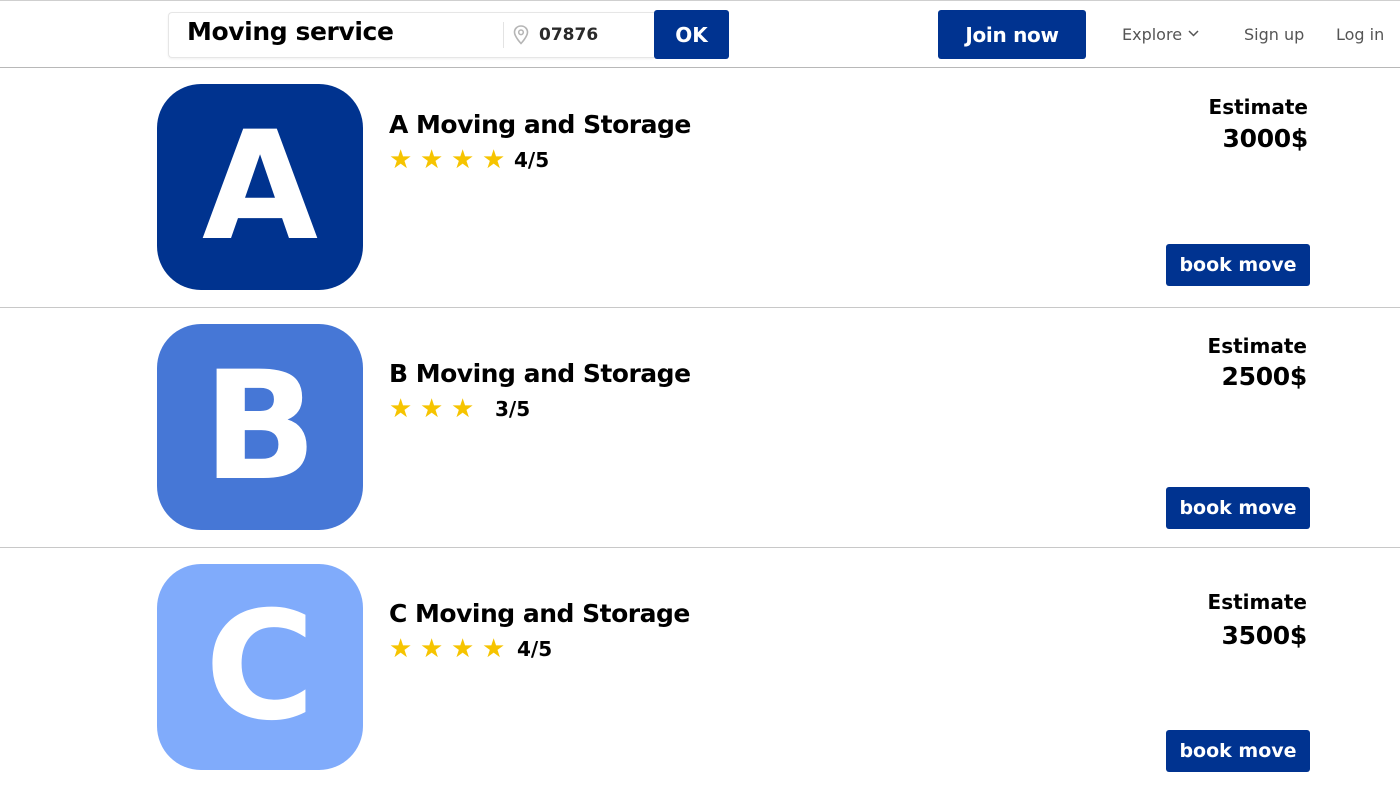  What do you see at coordinates (503, 35) in the screenshot?
I see `search-divider` at bounding box center [503, 35].